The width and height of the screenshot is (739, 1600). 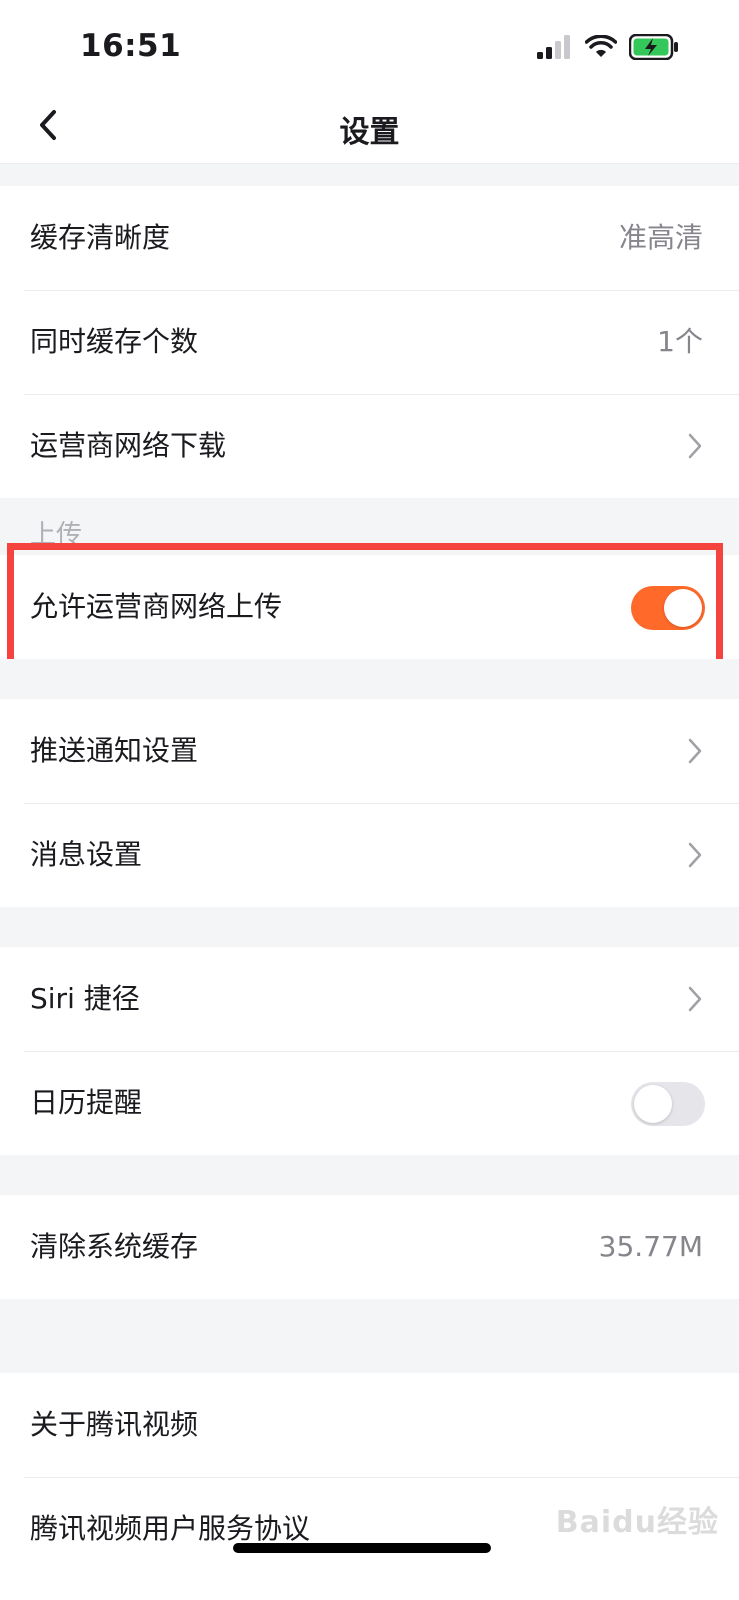 What do you see at coordinates (362, 1548) in the screenshot?
I see `home-indicator` at bounding box center [362, 1548].